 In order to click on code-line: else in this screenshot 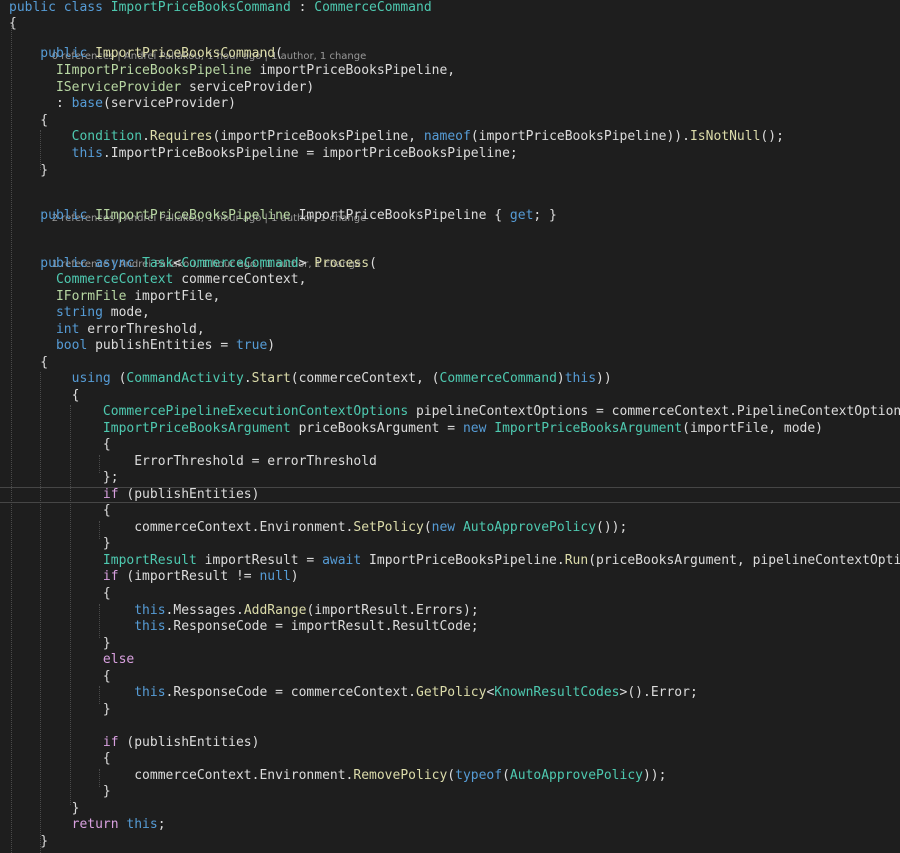, I will do `click(71, 660)`.